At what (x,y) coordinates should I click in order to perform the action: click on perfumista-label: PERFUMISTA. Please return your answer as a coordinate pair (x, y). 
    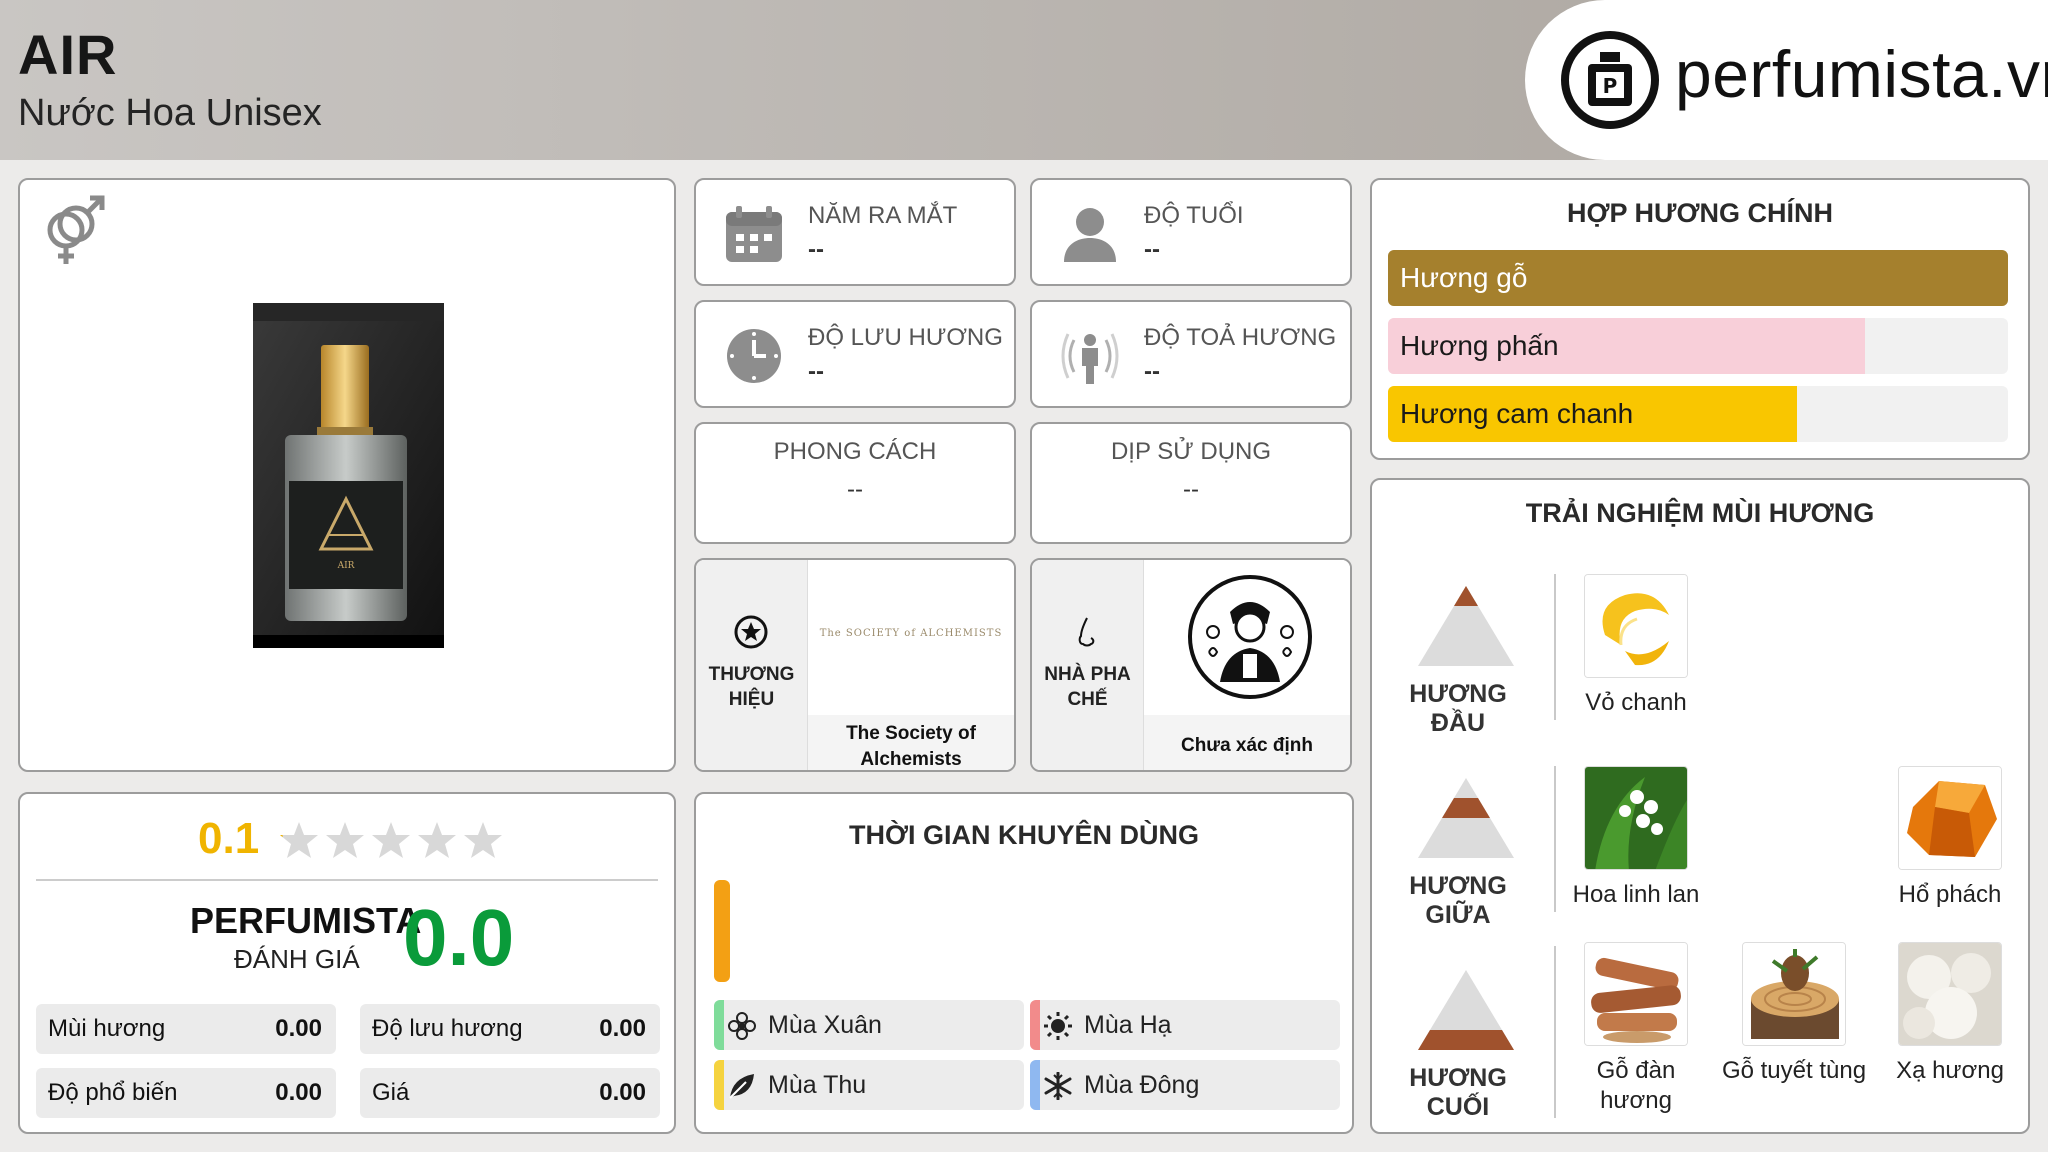
    Looking at the image, I should click on (306, 920).